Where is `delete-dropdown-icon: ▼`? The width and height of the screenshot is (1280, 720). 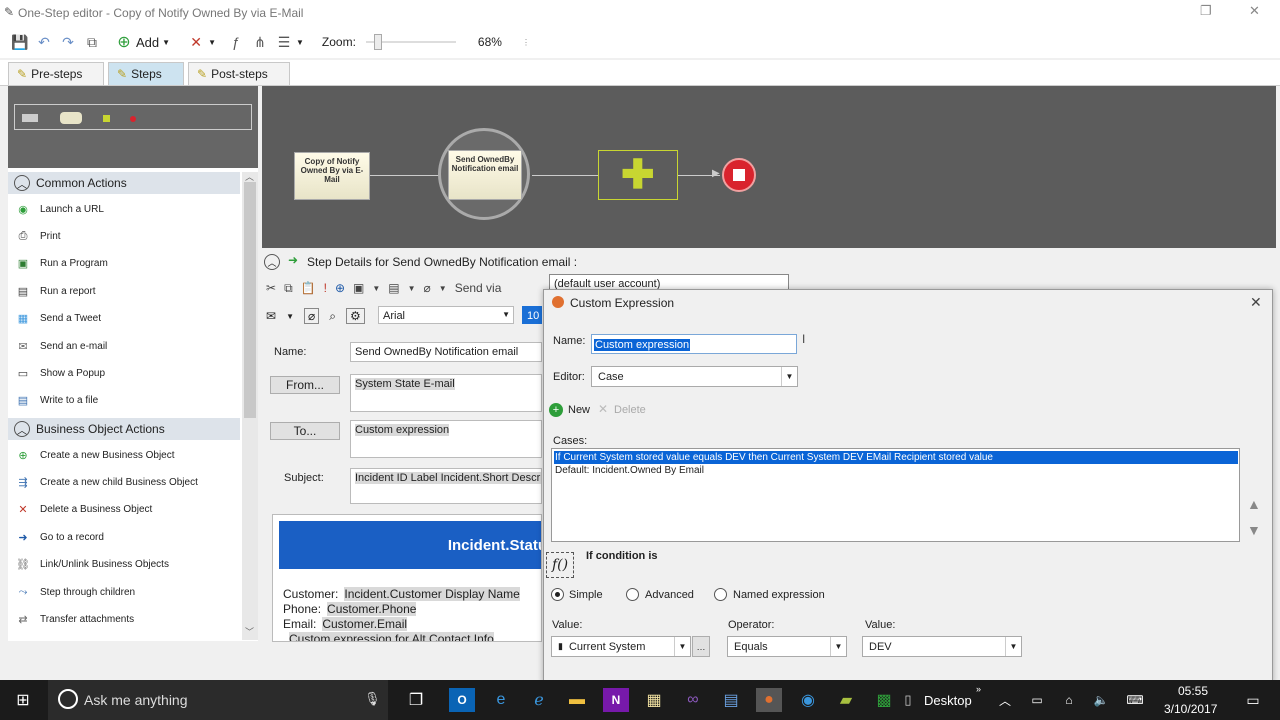
delete-dropdown-icon: ▼ is located at coordinates (212, 42).